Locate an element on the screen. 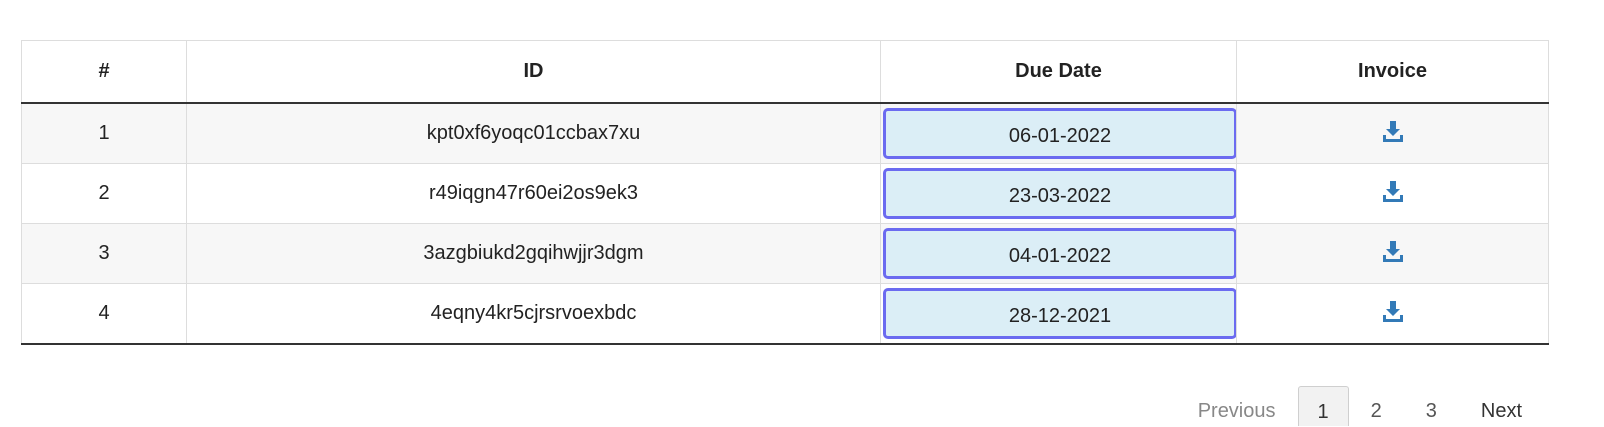 Image resolution: width=1604 pixels, height=427 pixels. table-row: 3 3azgbiukd2gqihwjjr3dgm 04-01-2022 is located at coordinates (785, 253).